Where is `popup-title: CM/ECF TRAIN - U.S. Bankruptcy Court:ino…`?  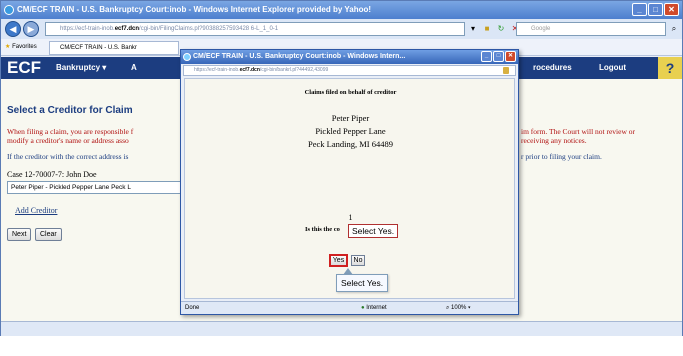
popup-title: CM/ECF TRAIN - U.S. Bankruptcy Court:ino… is located at coordinates (299, 56).